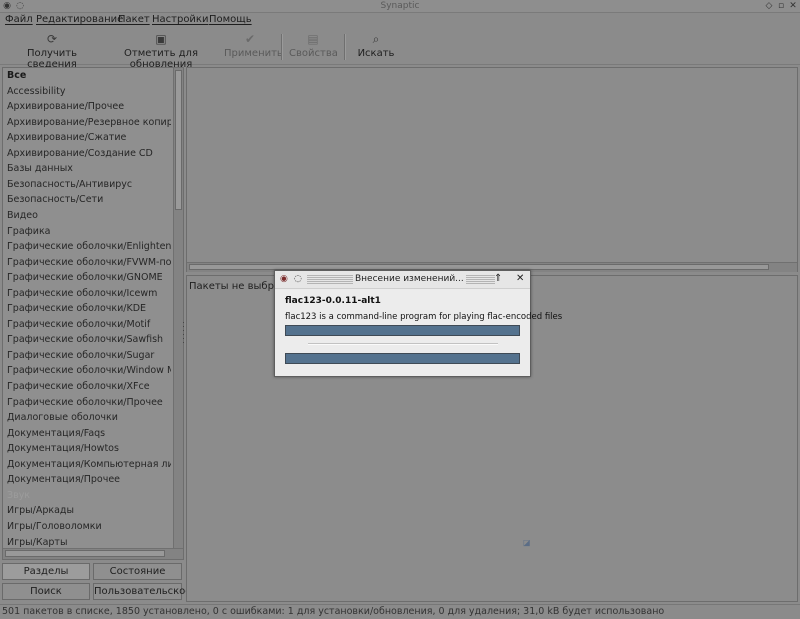  What do you see at coordinates (142, 591) in the screenshot?
I see `custom-filters-button: Пользовательское` at bounding box center [142, 591].